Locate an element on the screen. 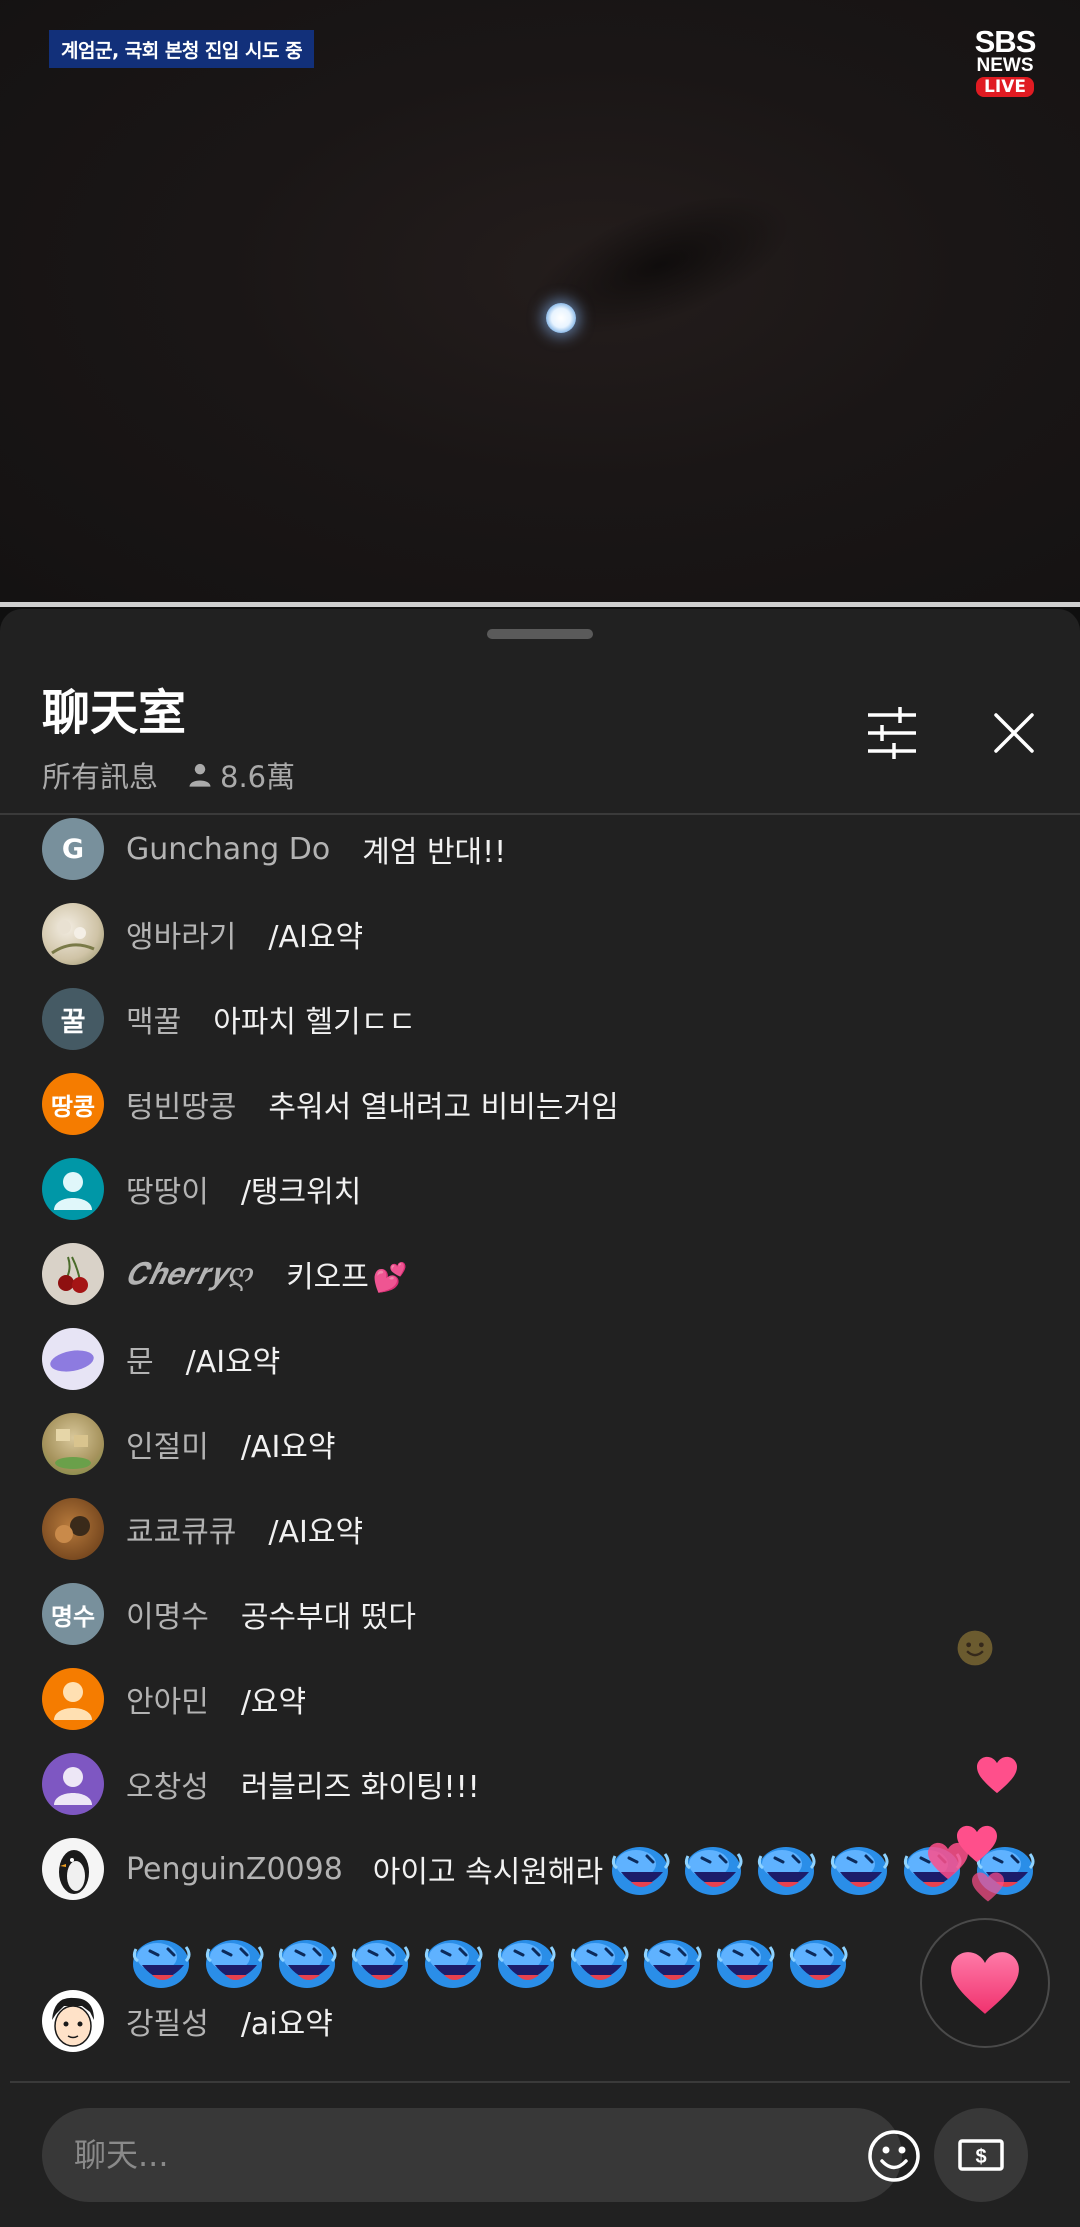 Image resolution: width=1080 pixels, height=2227 pixels. chat-message: 앵바라기 /AI요약 is located at coordinates (202, 934).